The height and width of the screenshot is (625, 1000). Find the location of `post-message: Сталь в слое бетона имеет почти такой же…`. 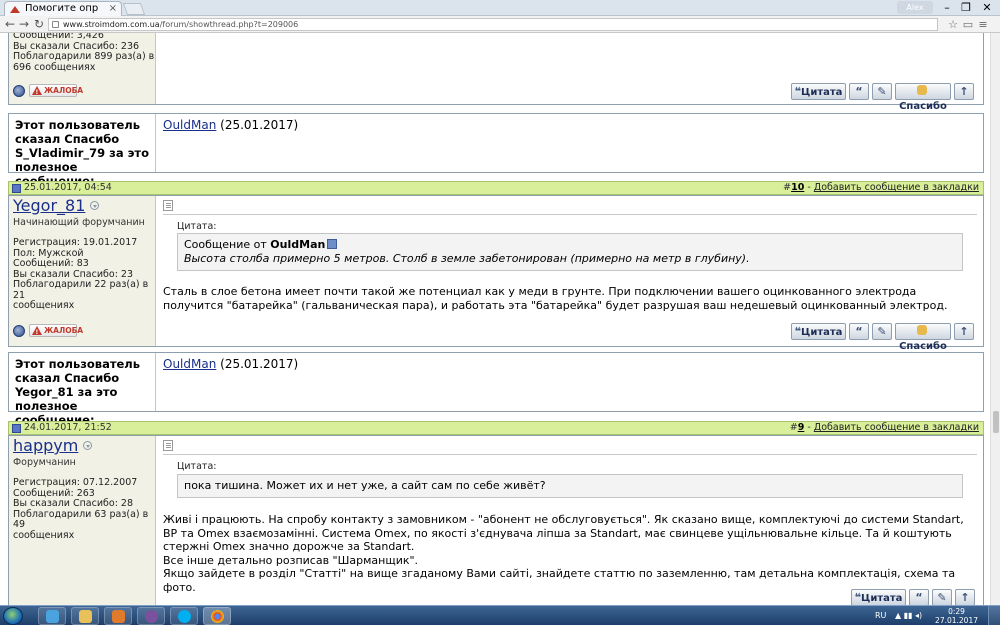

post-message: Сталь в слое бетона имеет почти такой же… is located at coordinates (555, 298).